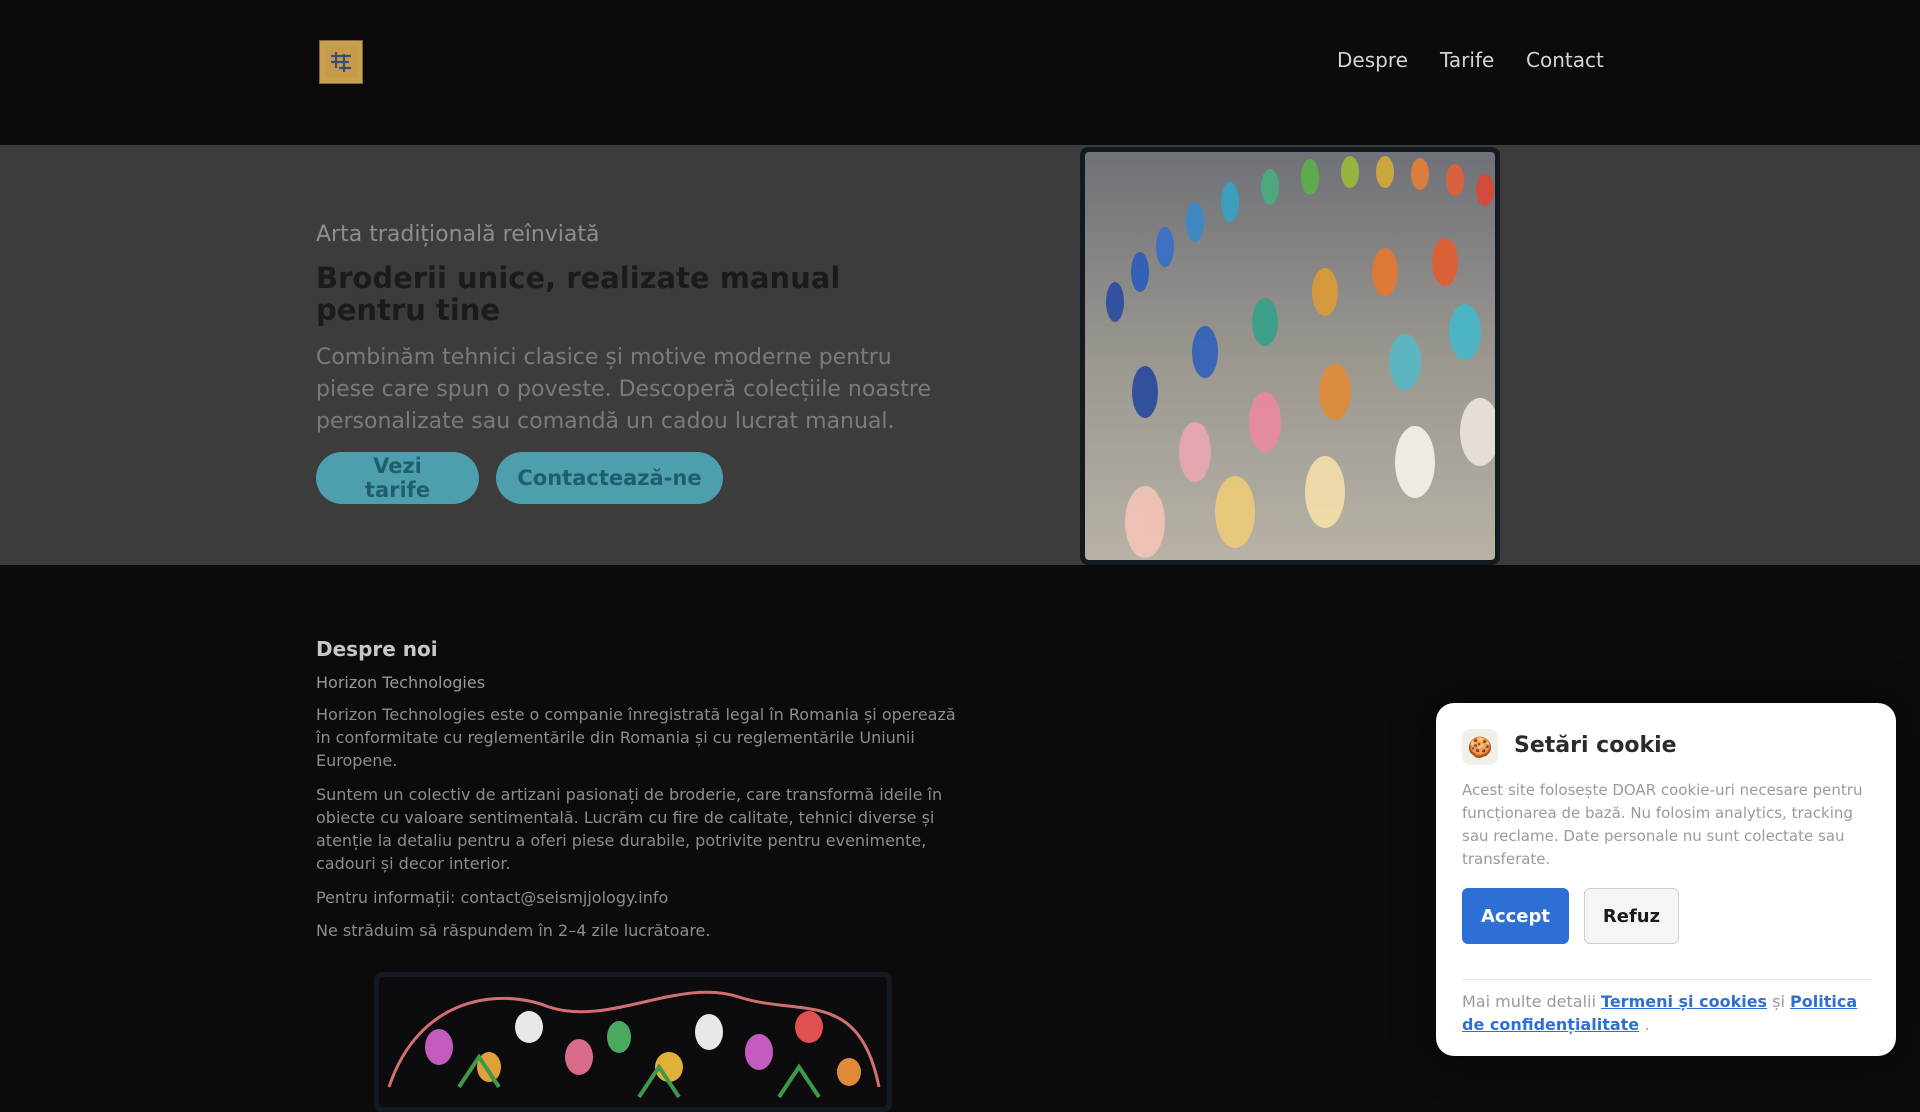 The height and width of the screenshot is (1112, 1920). I want to click on terms-cookies-link: Termeni și cookies, so click(1684, 1001).